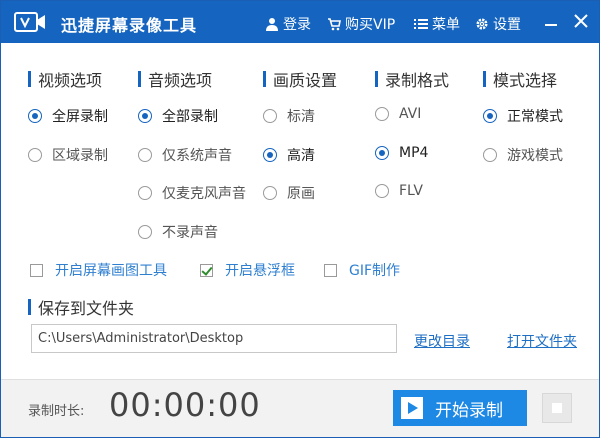 The width and height of the screenshot is (600, 438). Describe the element at coordinates (551, 21) in the screenshot. I see `minimize-icon` at that location.